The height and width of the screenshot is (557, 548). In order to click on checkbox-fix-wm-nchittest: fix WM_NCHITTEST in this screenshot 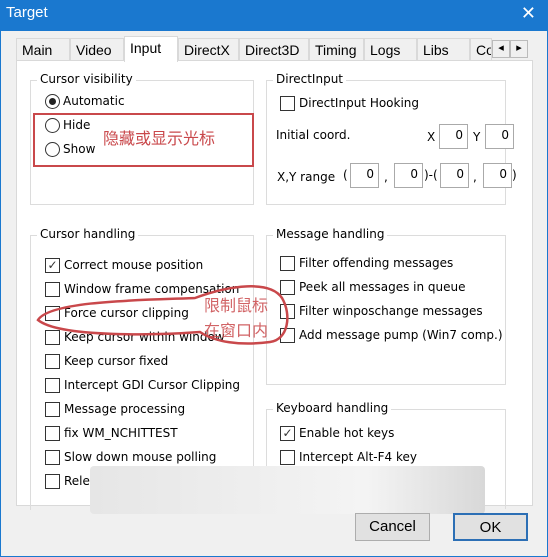, I will do `click(111, 433)`.